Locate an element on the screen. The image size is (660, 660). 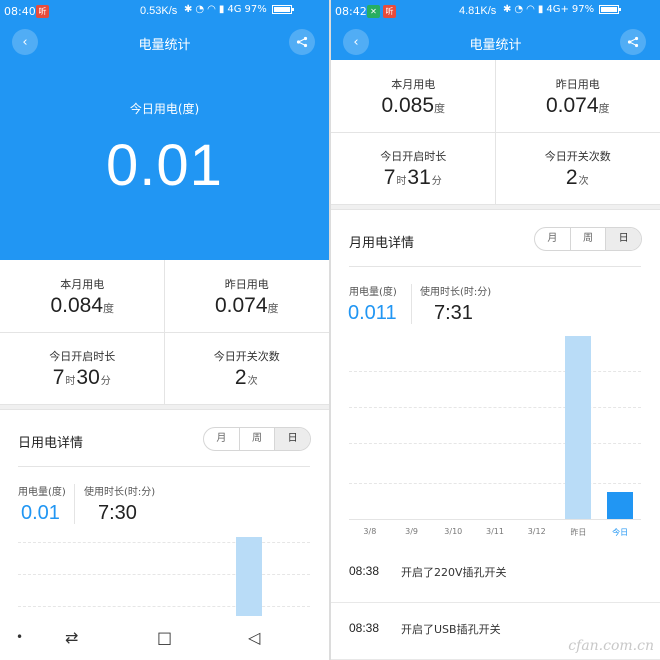
on-duration-label: 今日开启时长 is located at coordinates (413, 156).